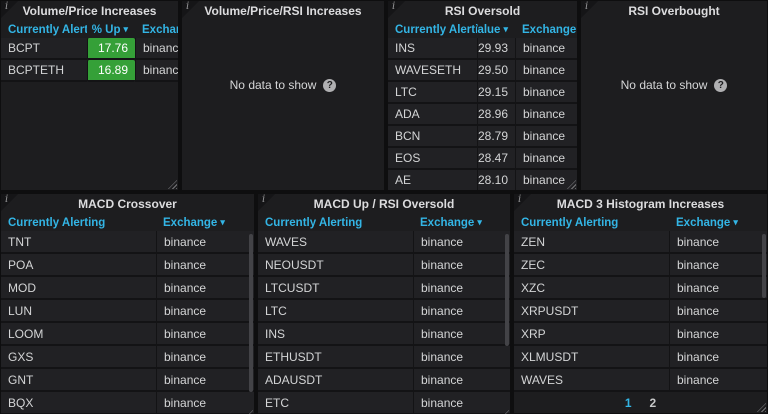 The width and height of the screenshot is (768, 414). I want to click on table-header-row: Currently Alerting% Up▾Exchange, so click(89, 29).